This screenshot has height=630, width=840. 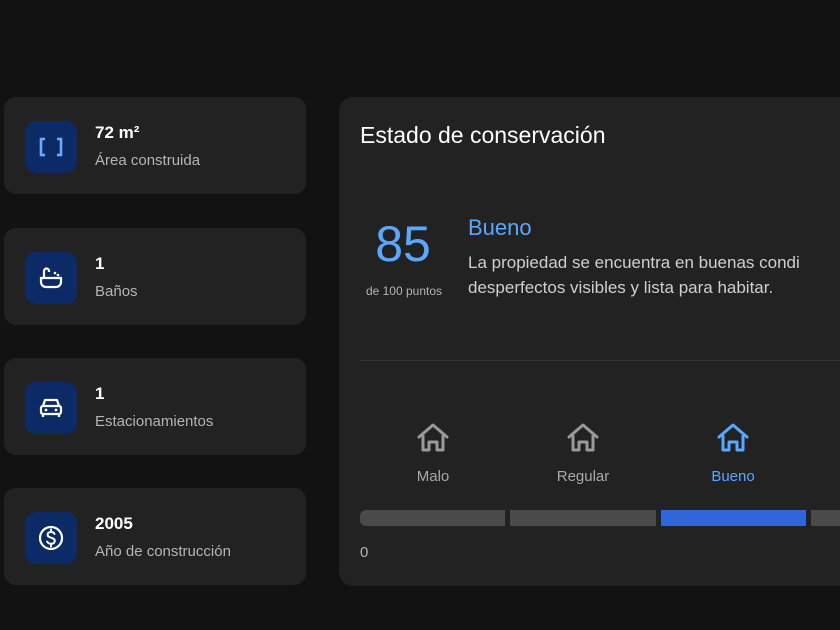 I want to click on scale-min-label: 0, so click(x=364, y=552).